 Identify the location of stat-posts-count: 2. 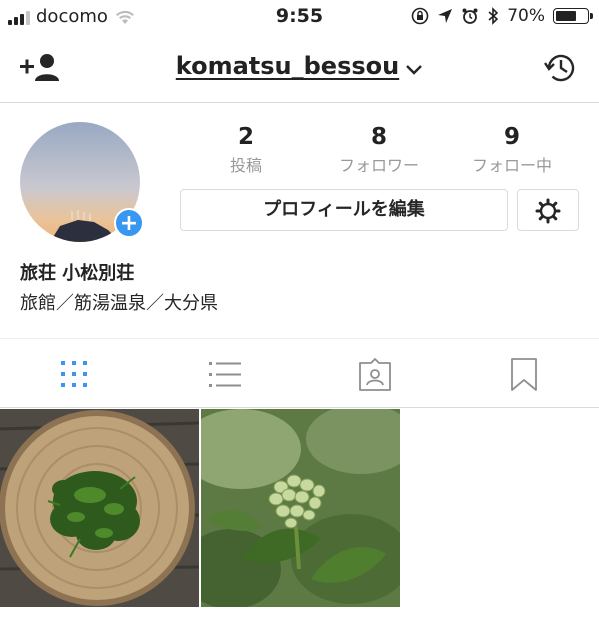
(245, 137).